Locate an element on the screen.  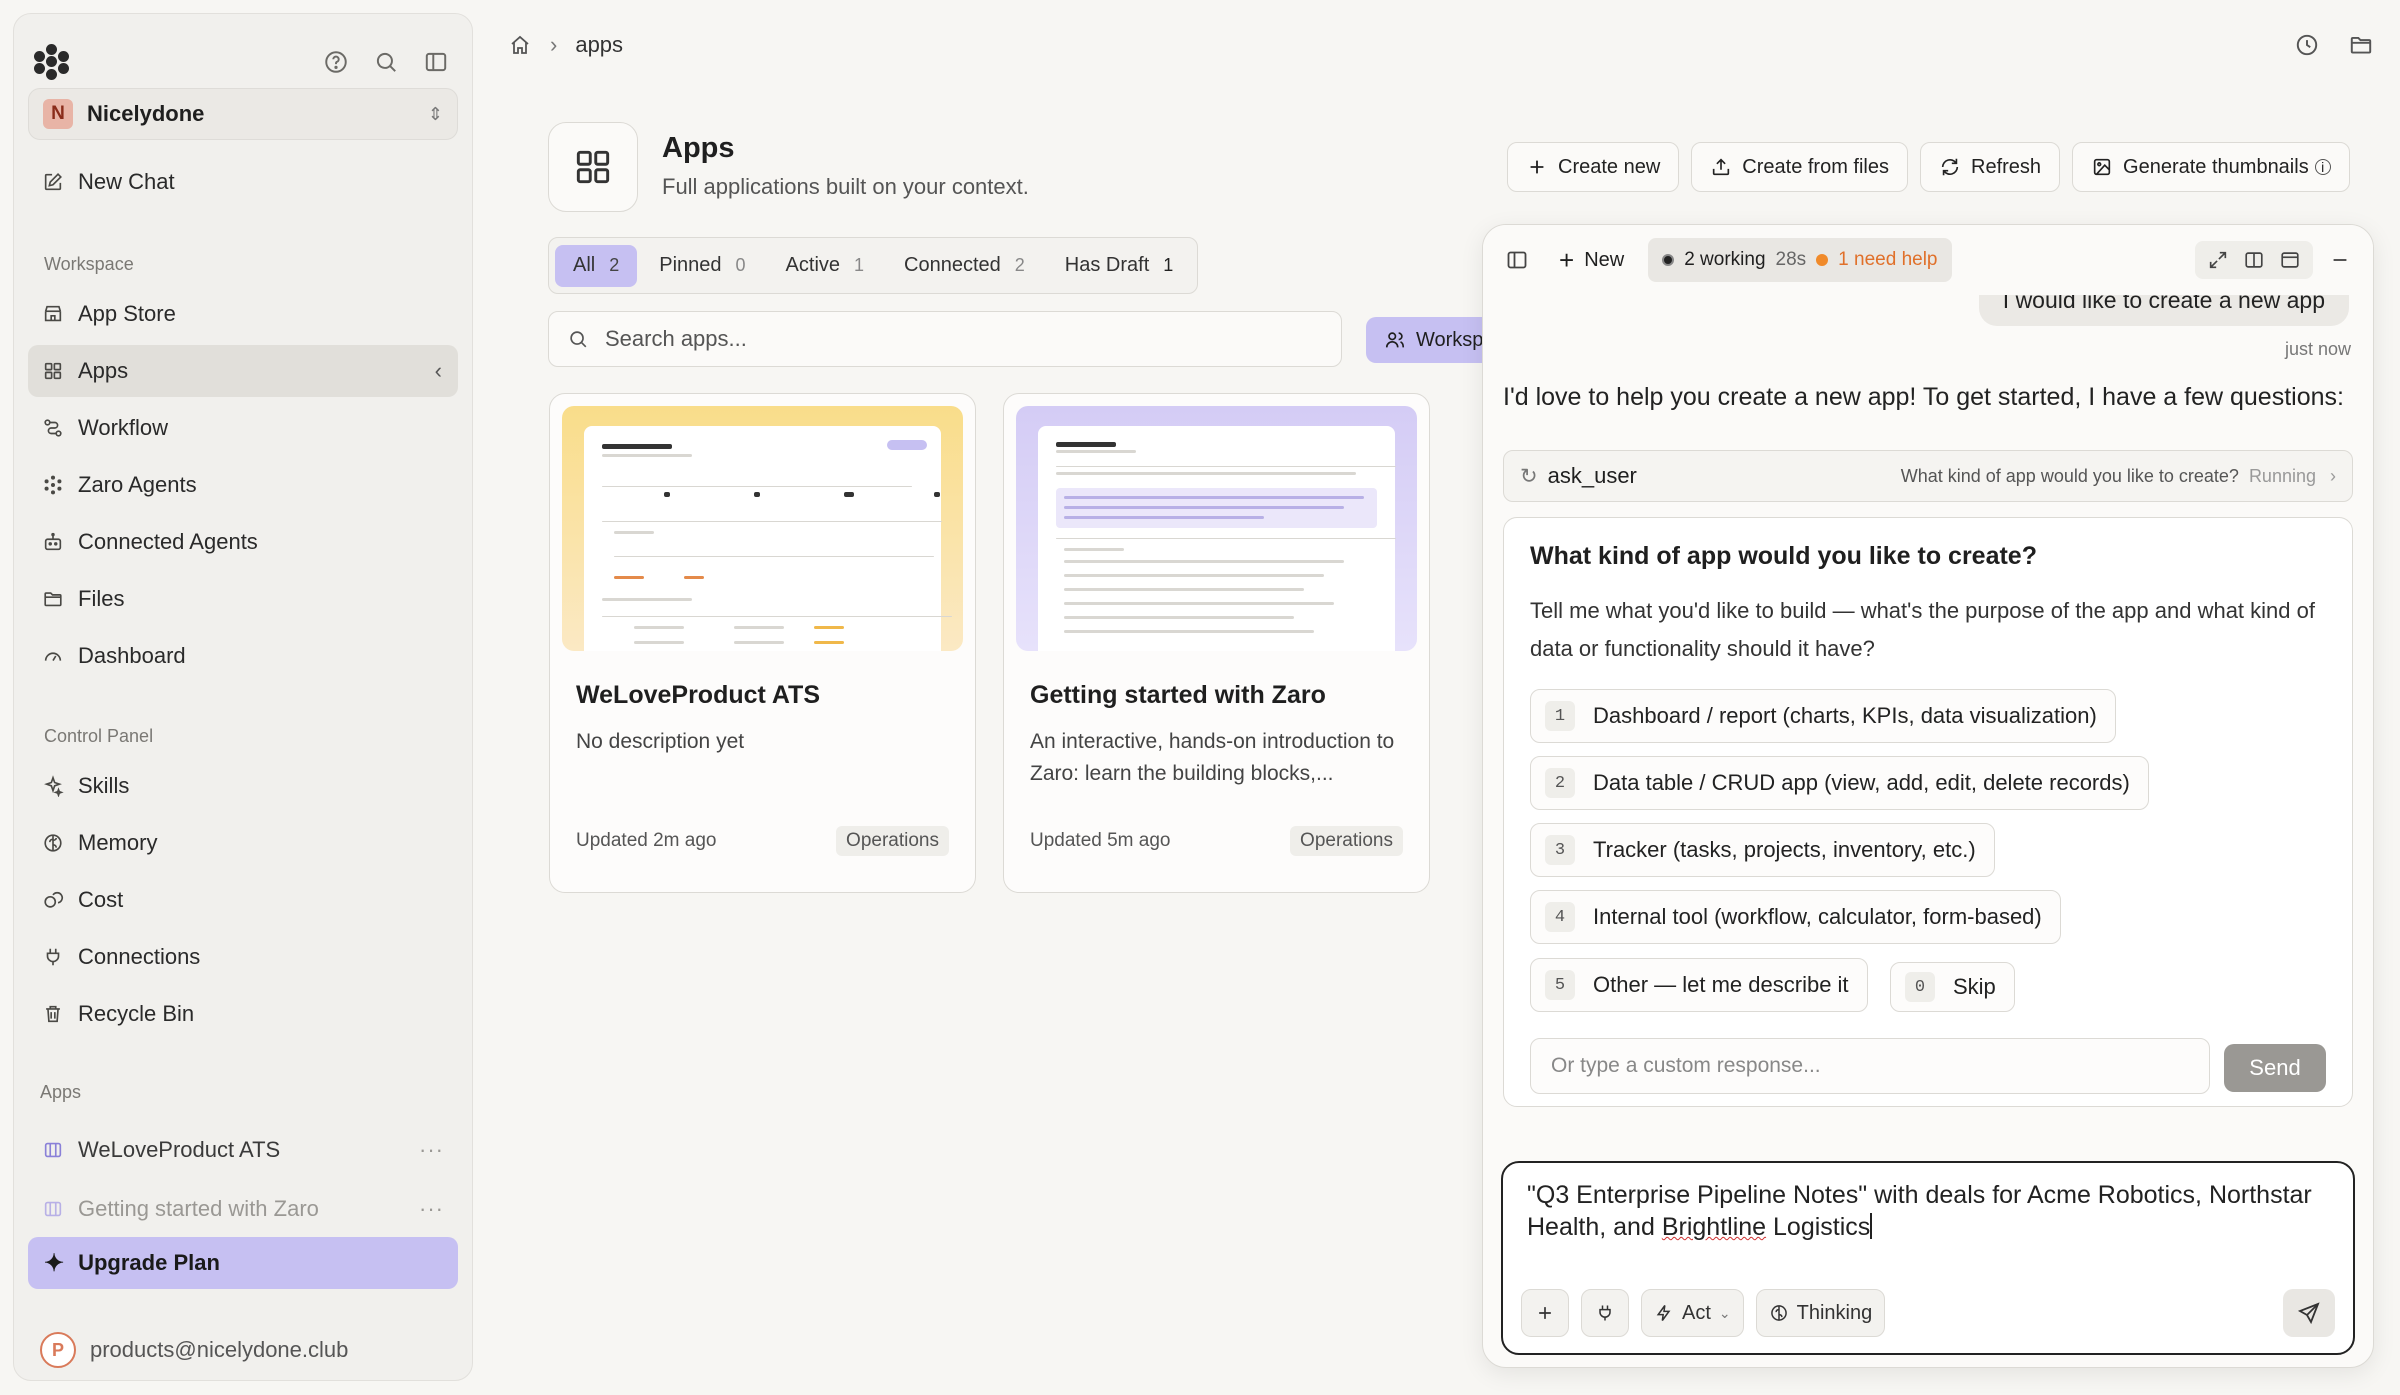
help-icon is located at coordinates (336, 62).